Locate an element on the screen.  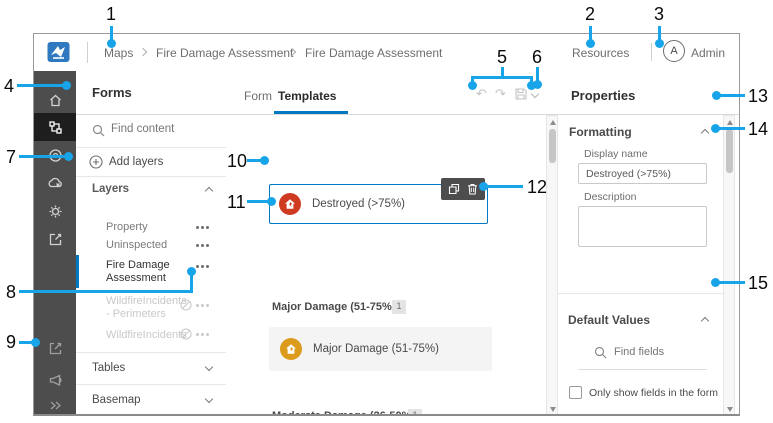
basemap-section-label: Basemap is located at coordinates (116, 400).